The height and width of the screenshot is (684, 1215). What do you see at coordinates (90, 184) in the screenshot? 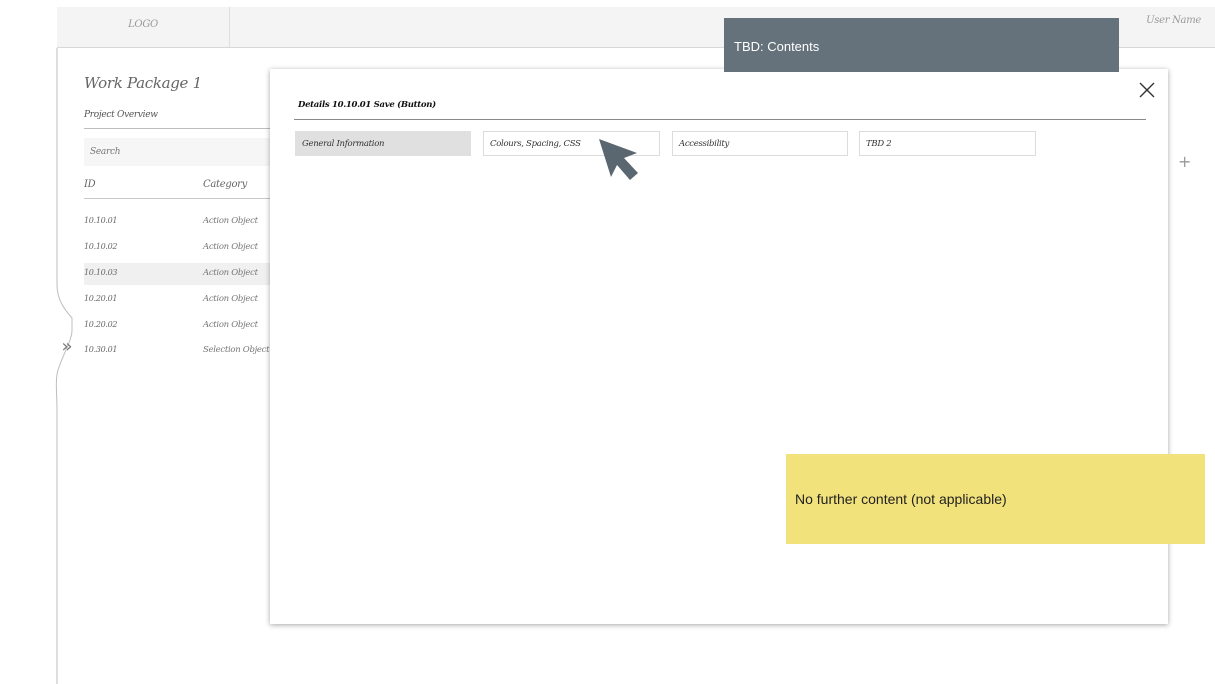
I see `column-header-id: ID` at bounding box center [90, 184].